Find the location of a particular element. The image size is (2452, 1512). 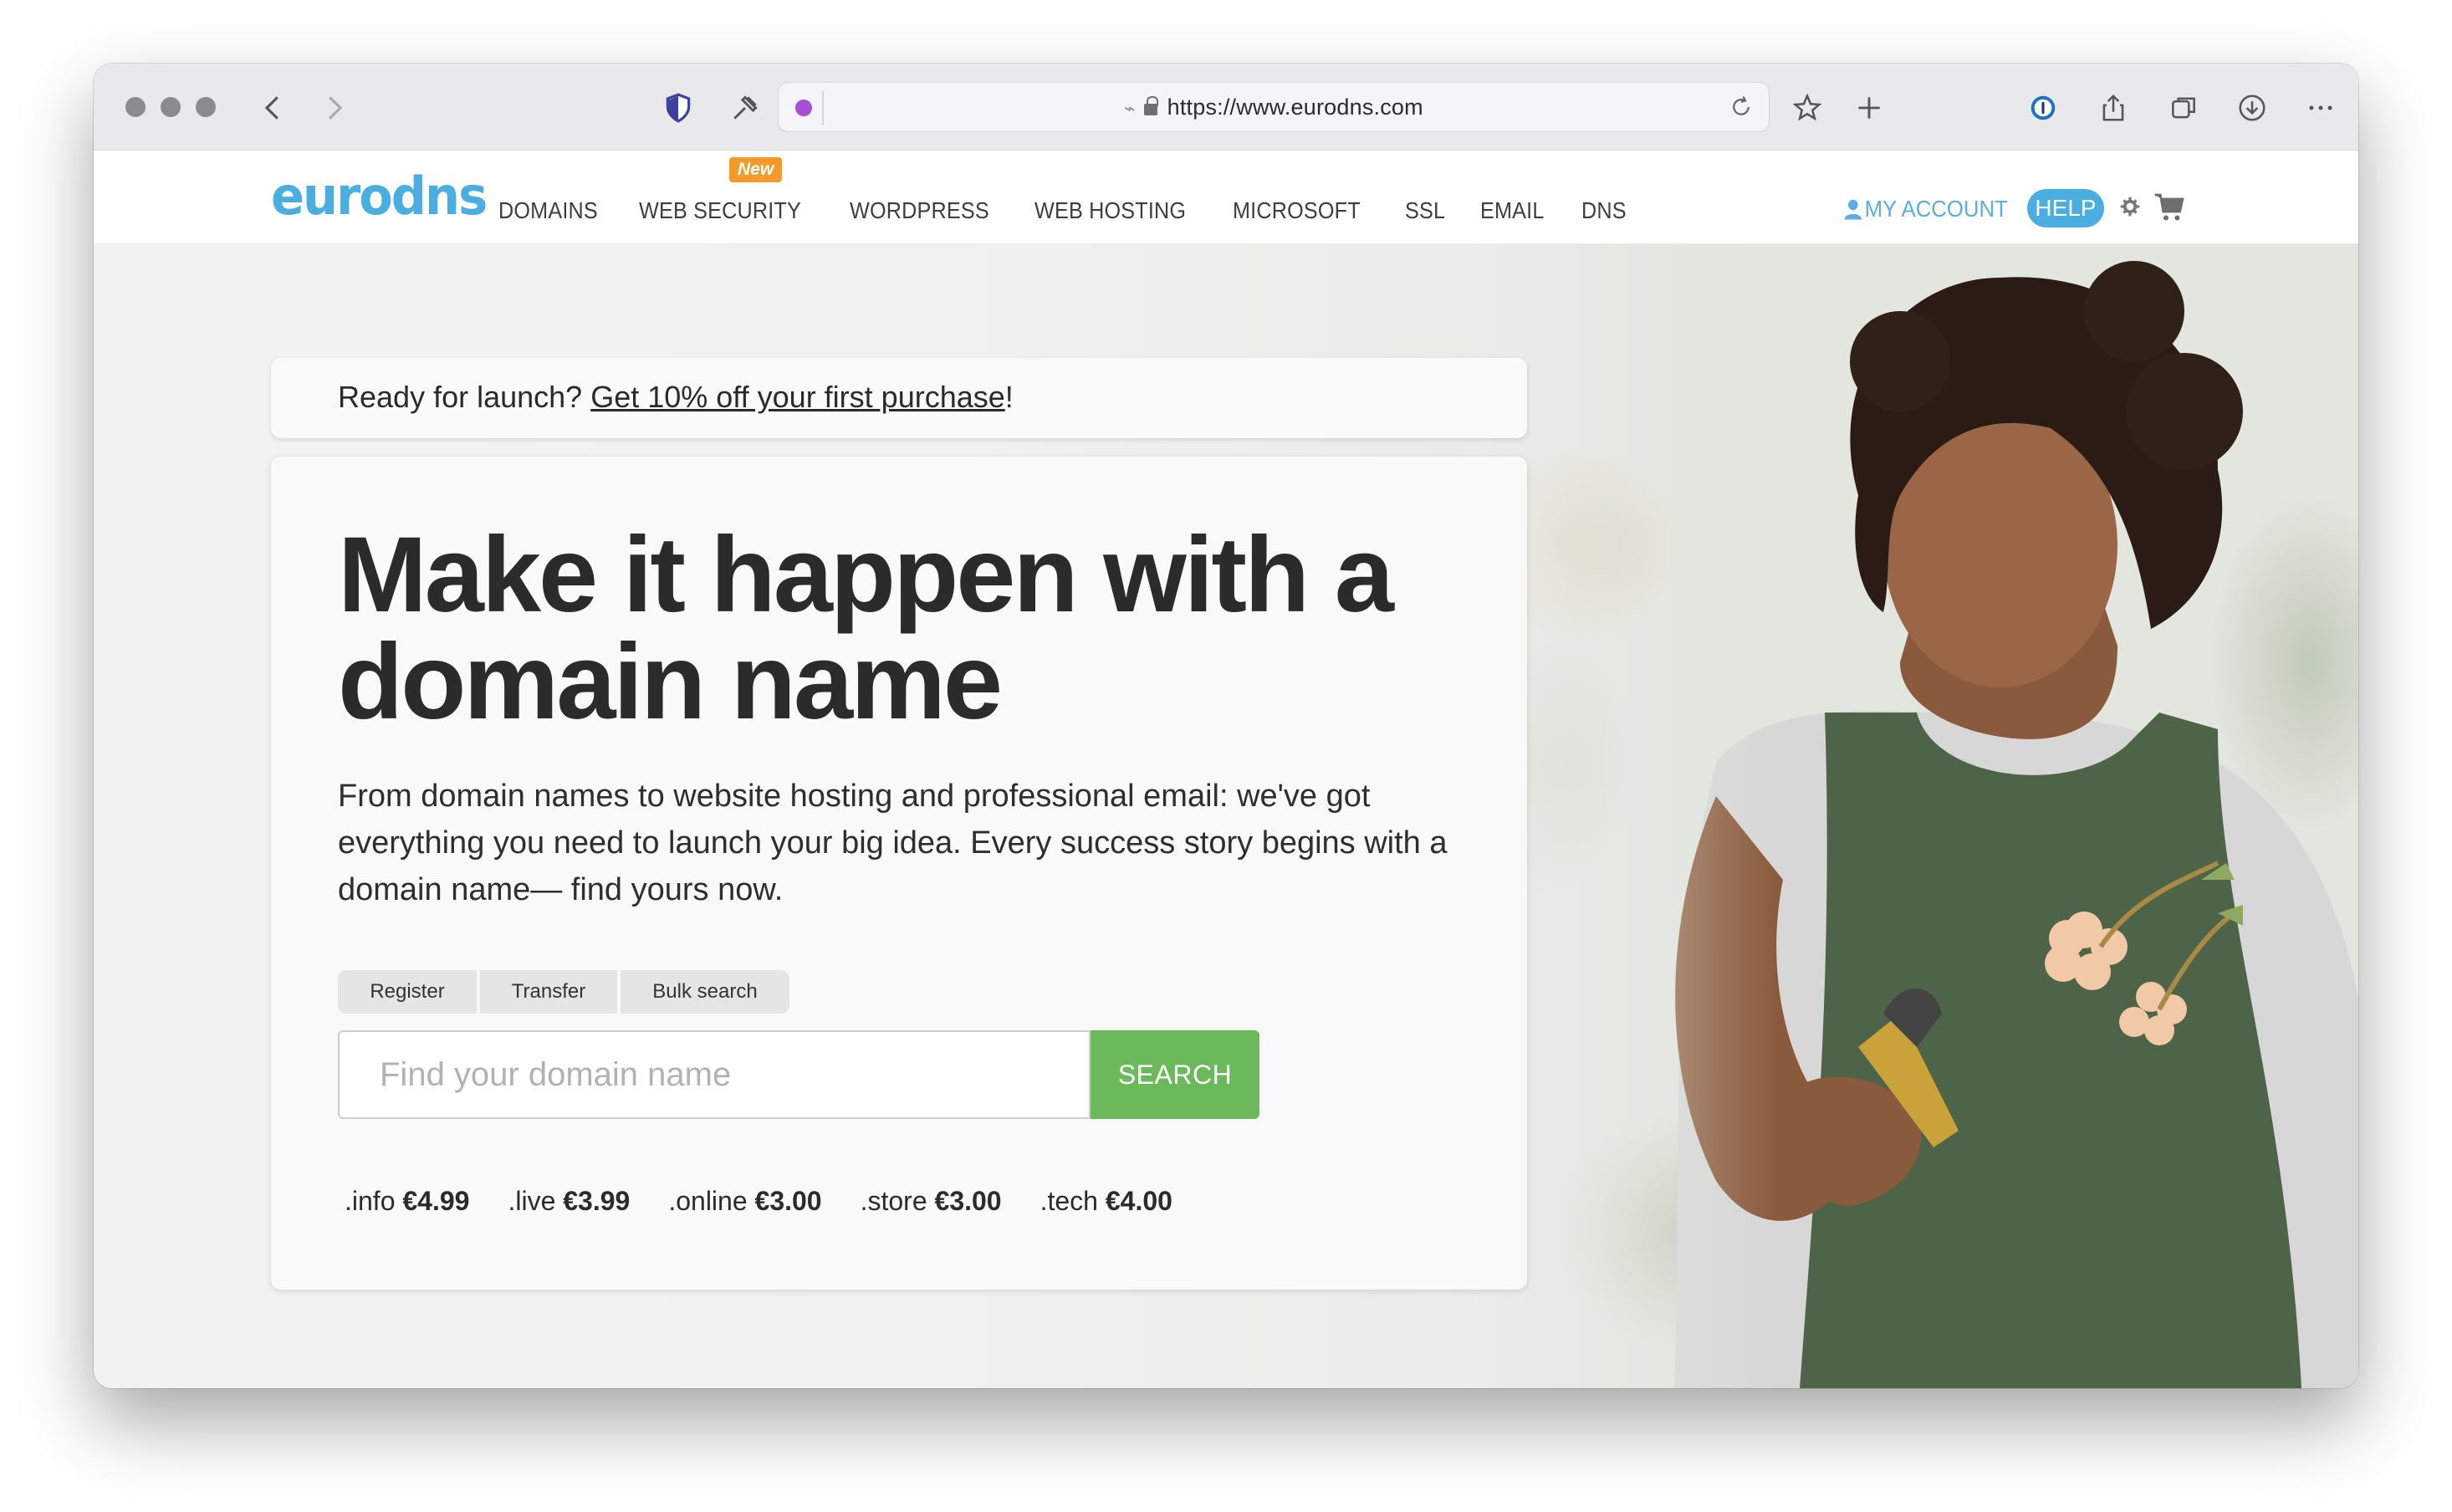

promo-tail: ! is located at coordinates (1009, 397).